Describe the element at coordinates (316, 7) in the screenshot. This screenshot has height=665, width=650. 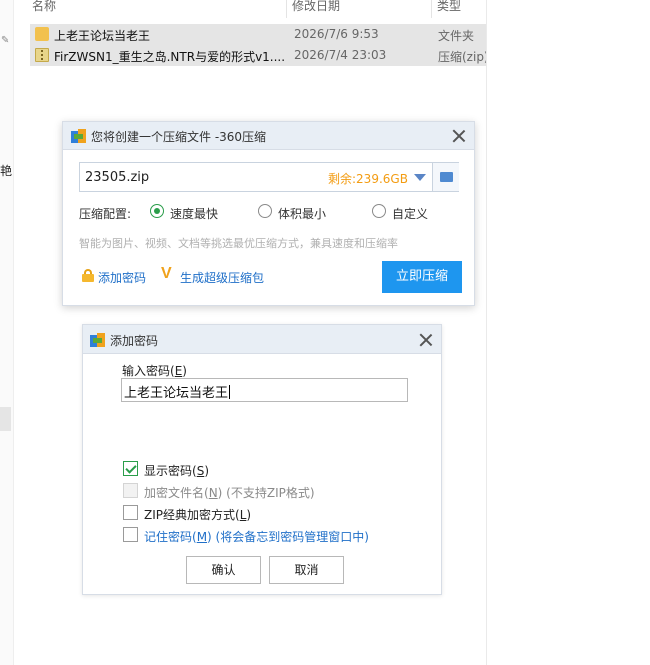
I see `column-header-date: 修改日期` at that location.